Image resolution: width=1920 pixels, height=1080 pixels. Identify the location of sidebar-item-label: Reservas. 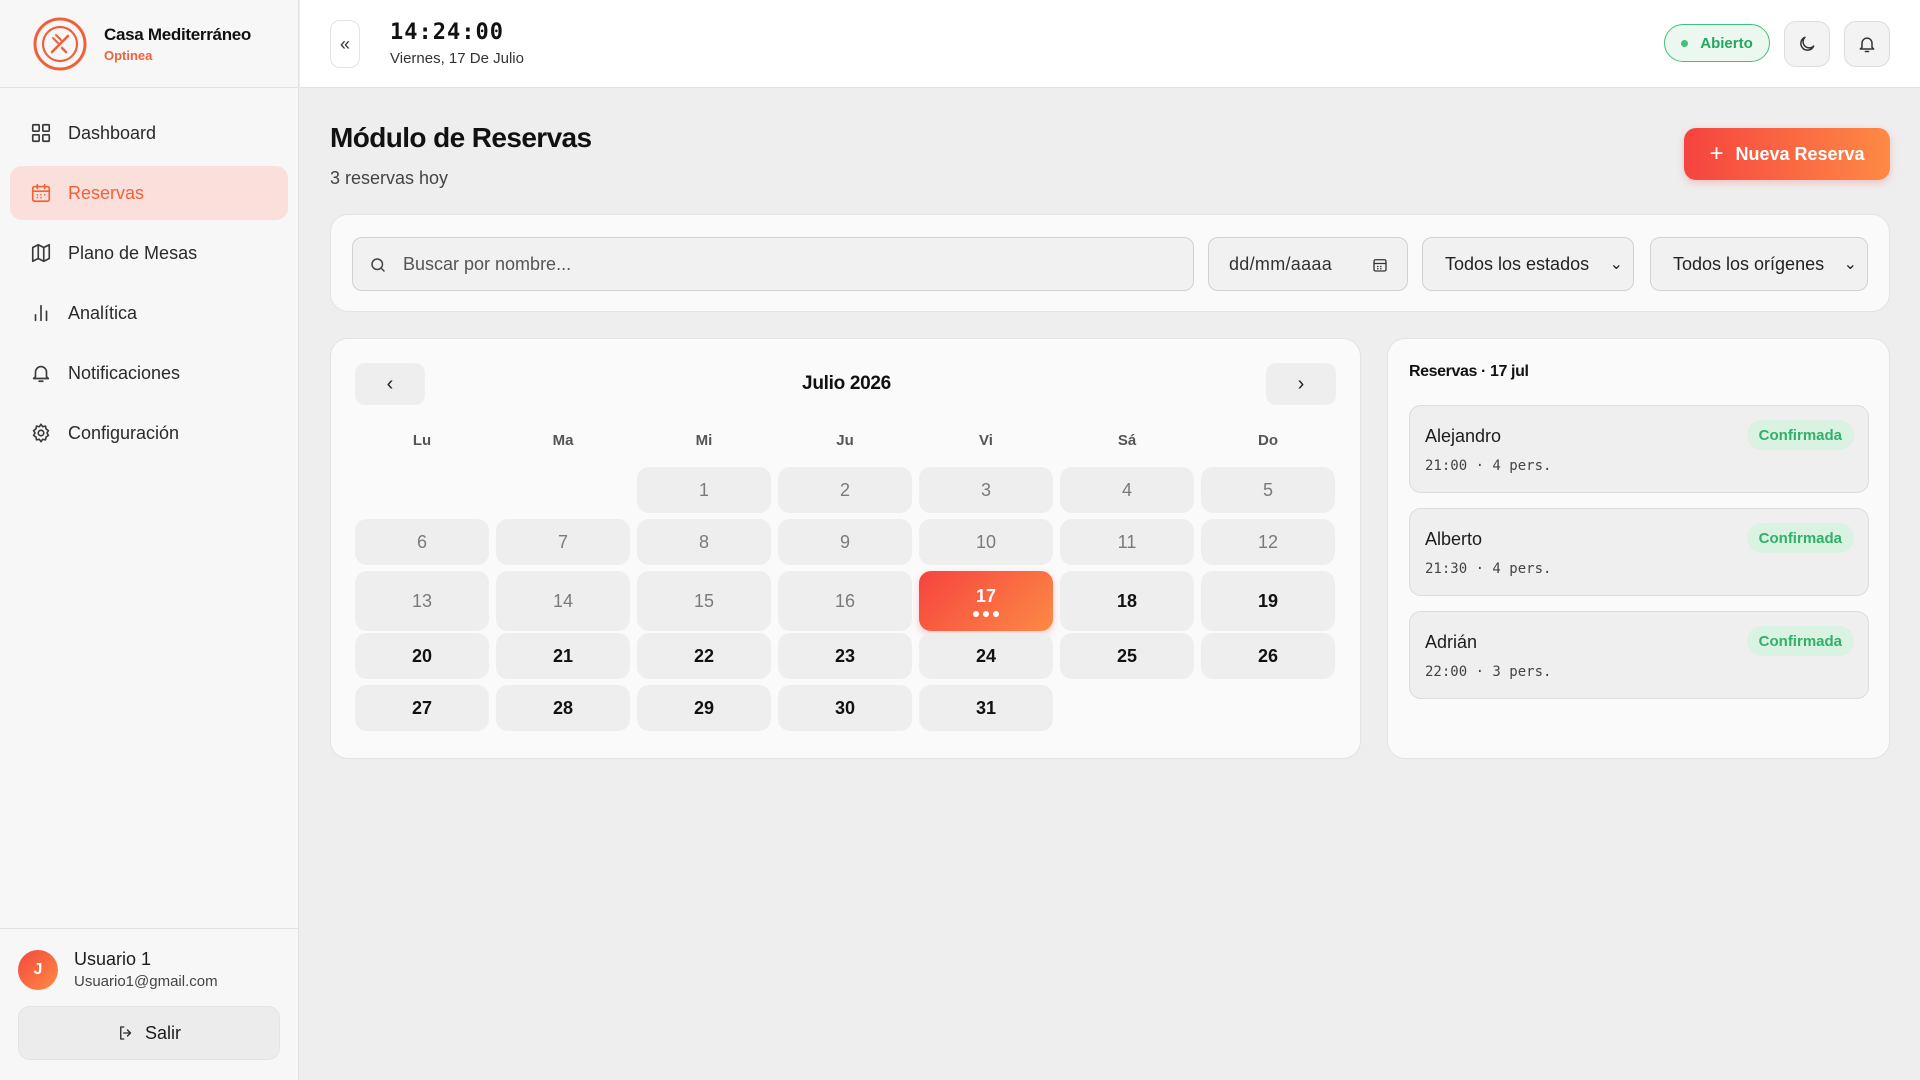
(106, 192).